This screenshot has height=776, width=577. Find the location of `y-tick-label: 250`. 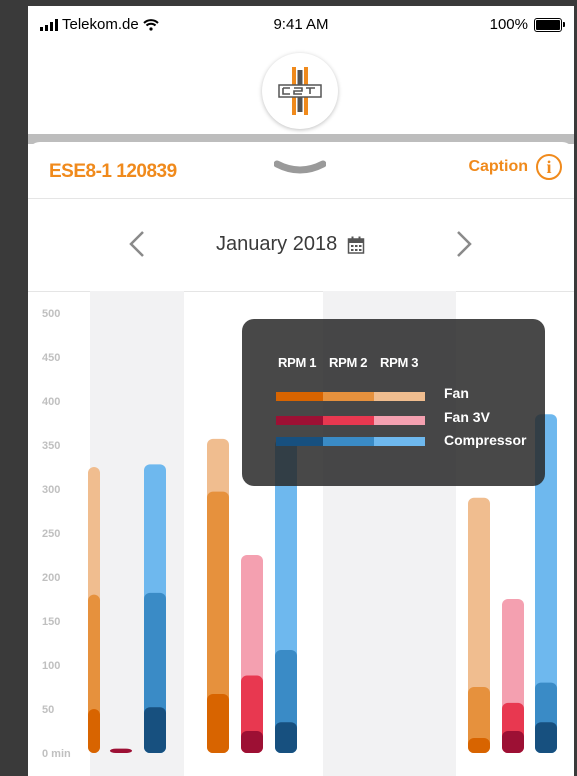

y-tick-label: 250 is located at coordinates (51, 534).